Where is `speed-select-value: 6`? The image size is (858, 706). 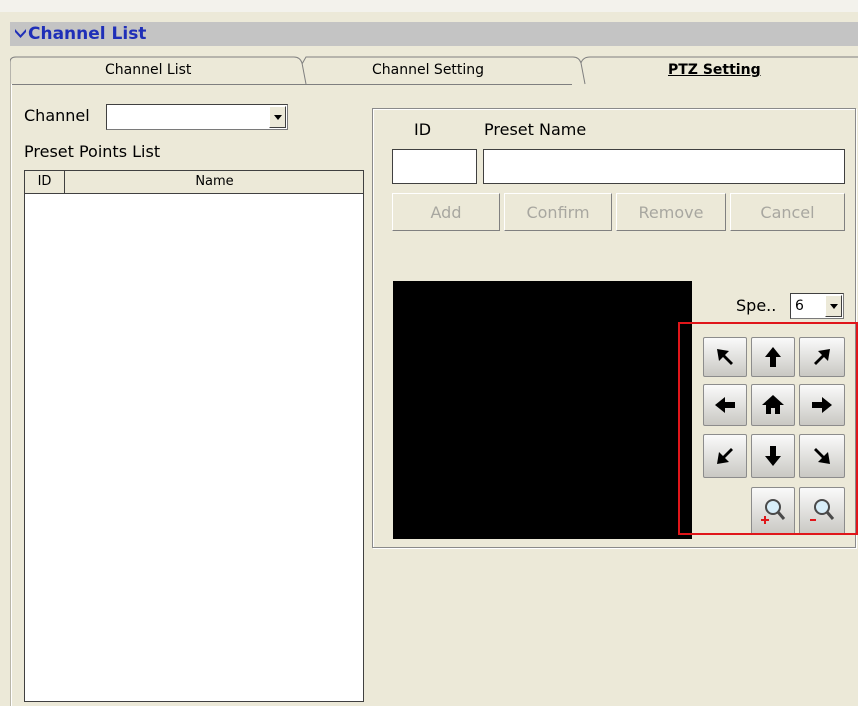
speed-select-value: 6 is located at coordinates (799, 306).